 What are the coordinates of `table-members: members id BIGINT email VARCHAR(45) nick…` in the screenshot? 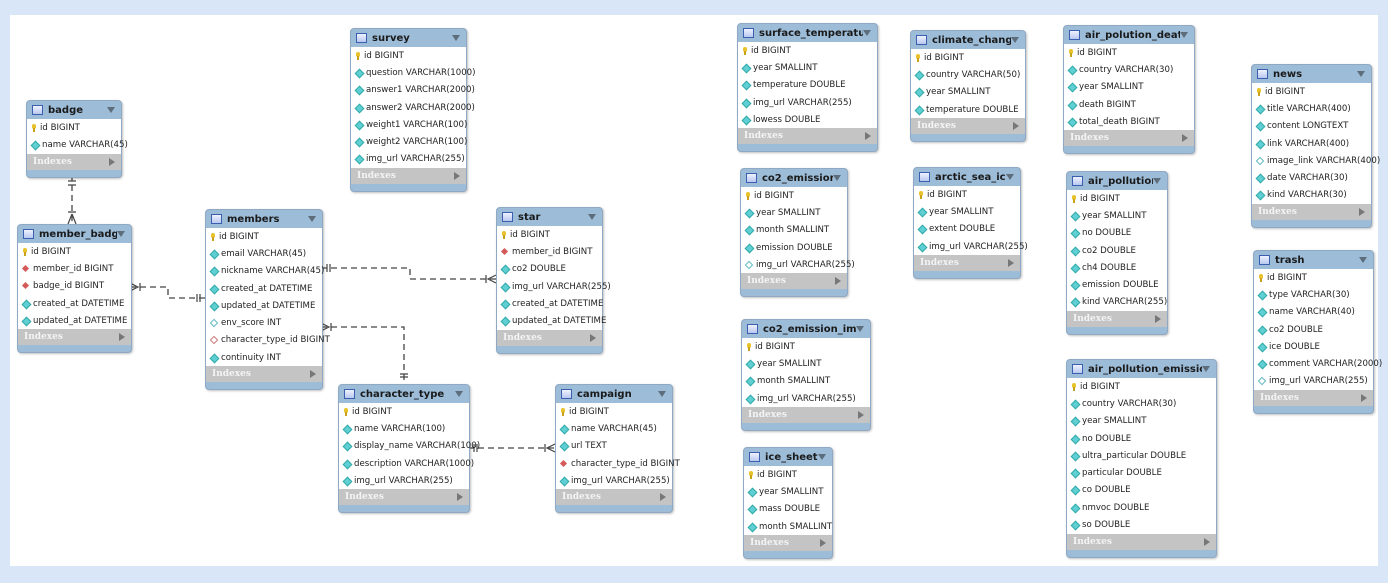 It's located at (267, 300).